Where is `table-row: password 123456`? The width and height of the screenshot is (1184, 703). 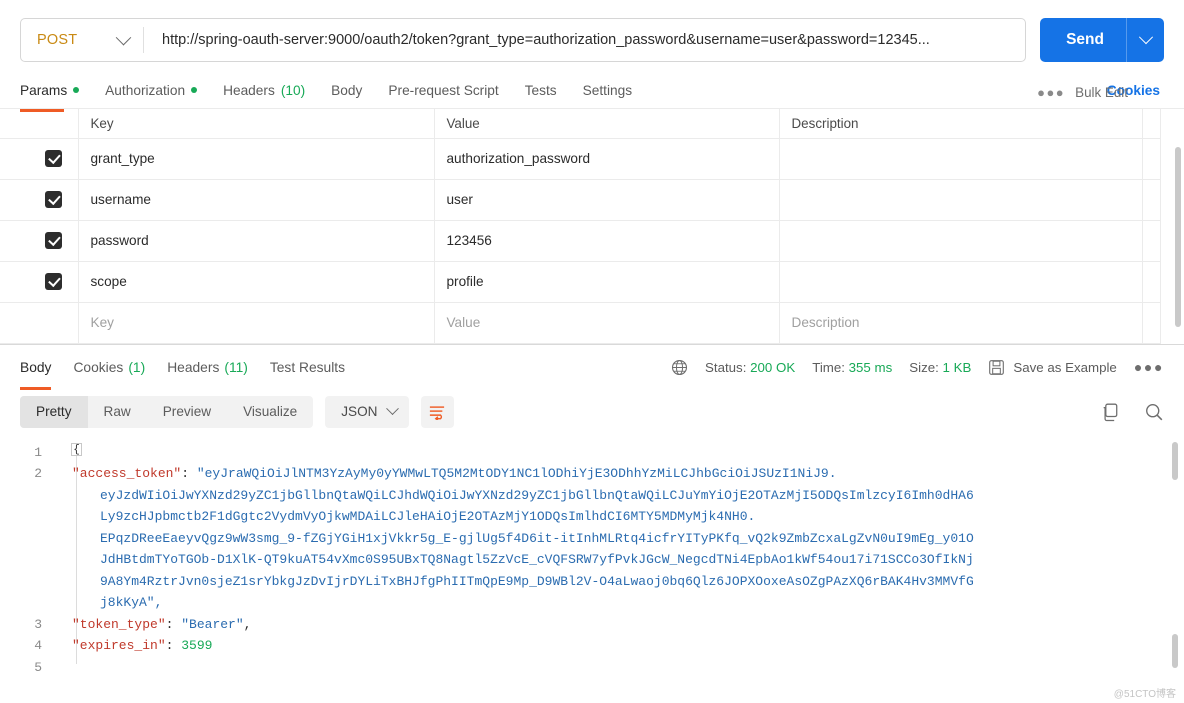
table-row: password 123456 is located at coordinates (580, 241).